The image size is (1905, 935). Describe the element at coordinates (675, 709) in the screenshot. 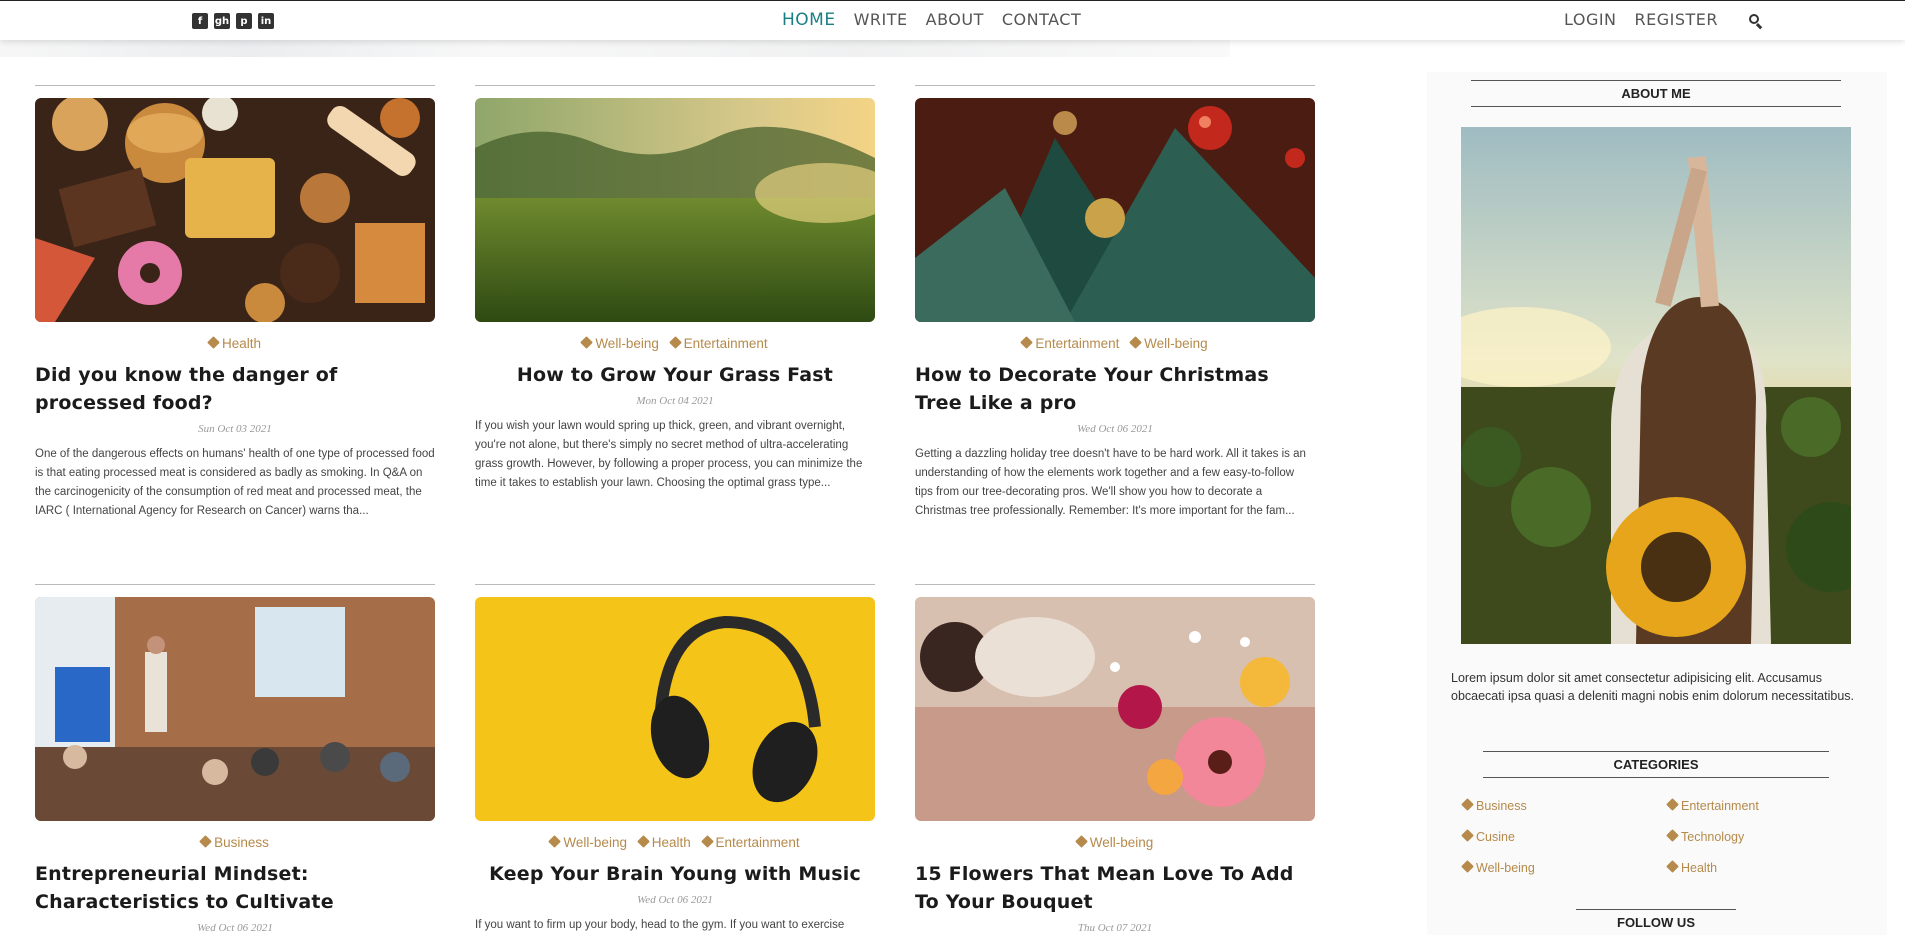

I see `post-image-headphones` at that location.